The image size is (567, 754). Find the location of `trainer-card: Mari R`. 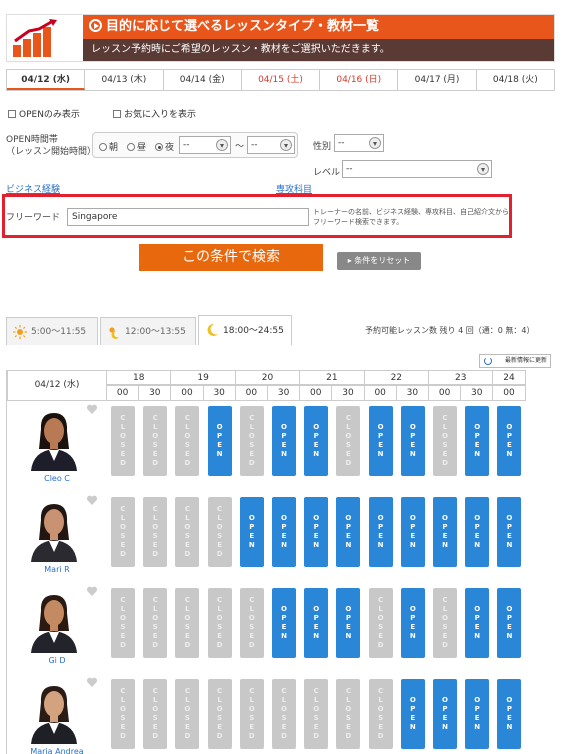

trainer-card: Mari R is located at coordinates (57, 537).